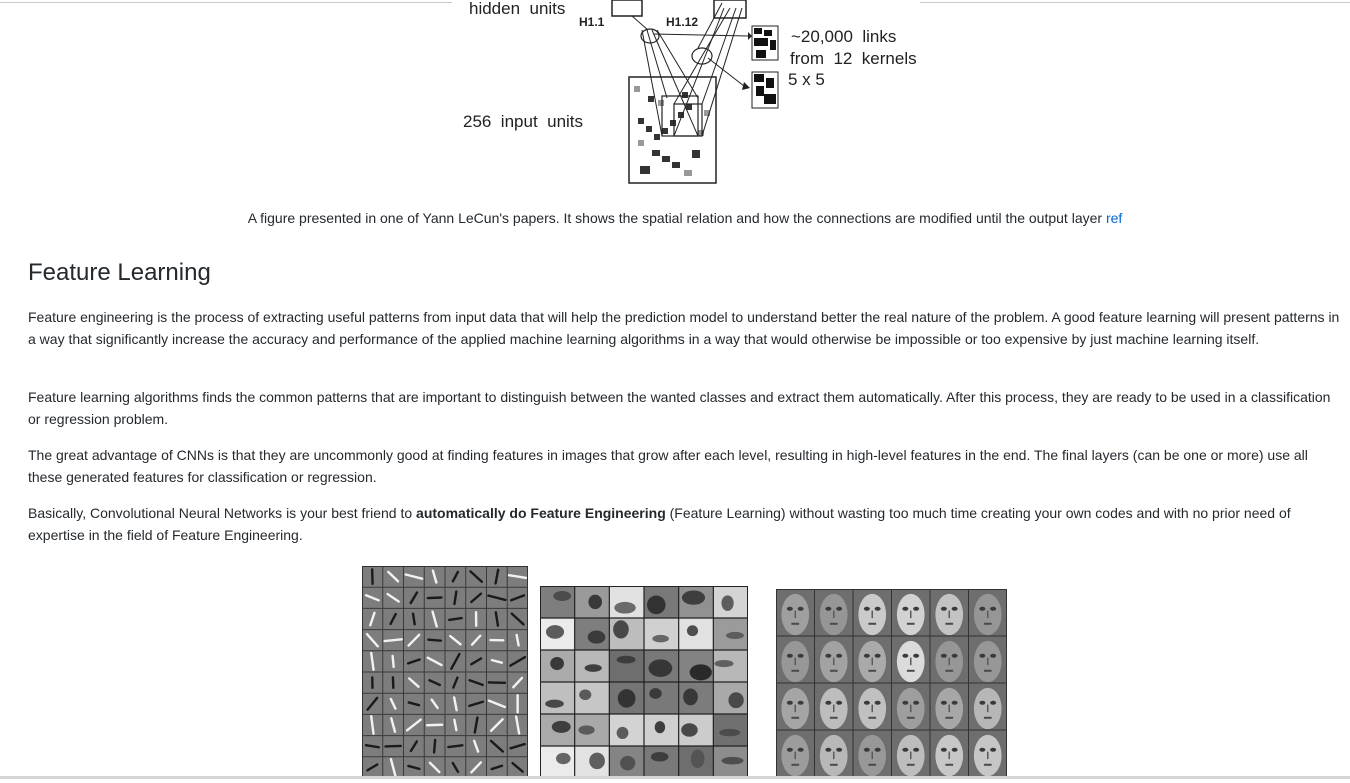 Image resolution: width=1350 pixels, height=783 pixels. What do you see at coordinates (541, 513) in the screenshot?
I see `paragraph-basically-bold: automatically do Feature Engineering` at bounding box center [541, 513].